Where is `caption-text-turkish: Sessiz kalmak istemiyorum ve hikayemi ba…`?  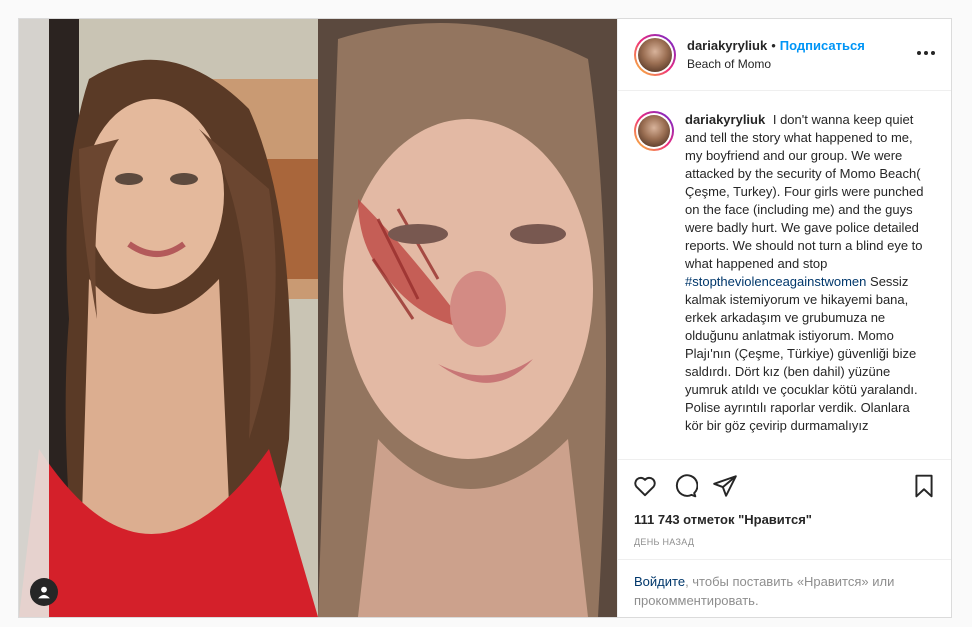 caption-text-turkish: Sessiz kalmak istemiyorum ve hikayemi ba… is located at coordinates (801, 353).